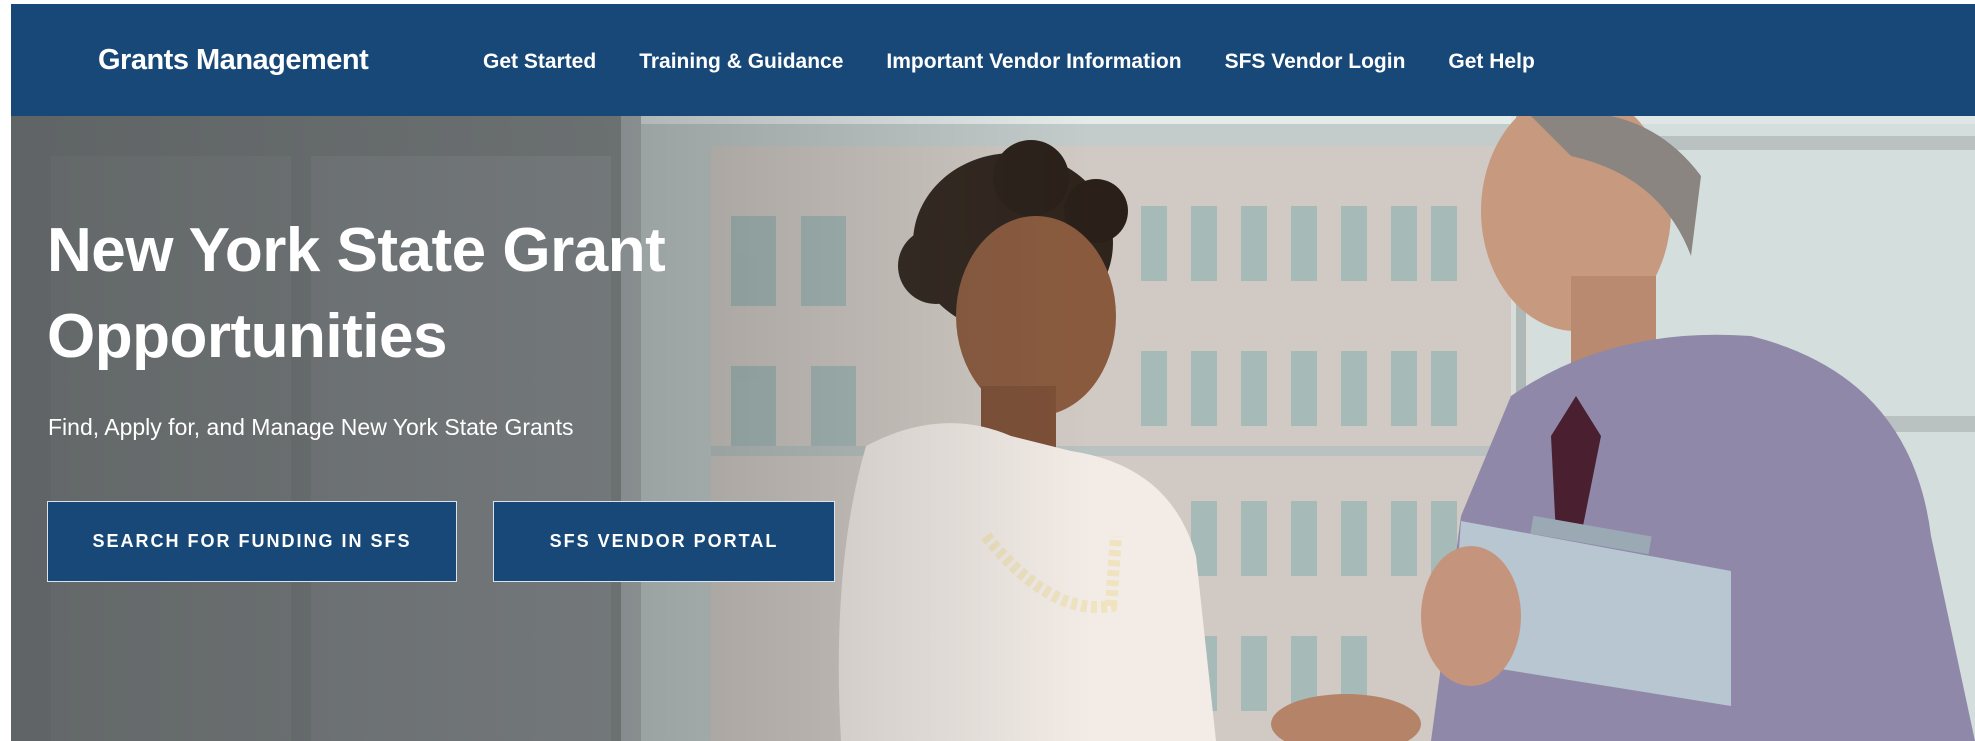 This screenshot has height=741, width=1975. Describe the element at coordinates (233, 60) in the screenshot. I see `brand-logo-link: Grants Management` at that location.